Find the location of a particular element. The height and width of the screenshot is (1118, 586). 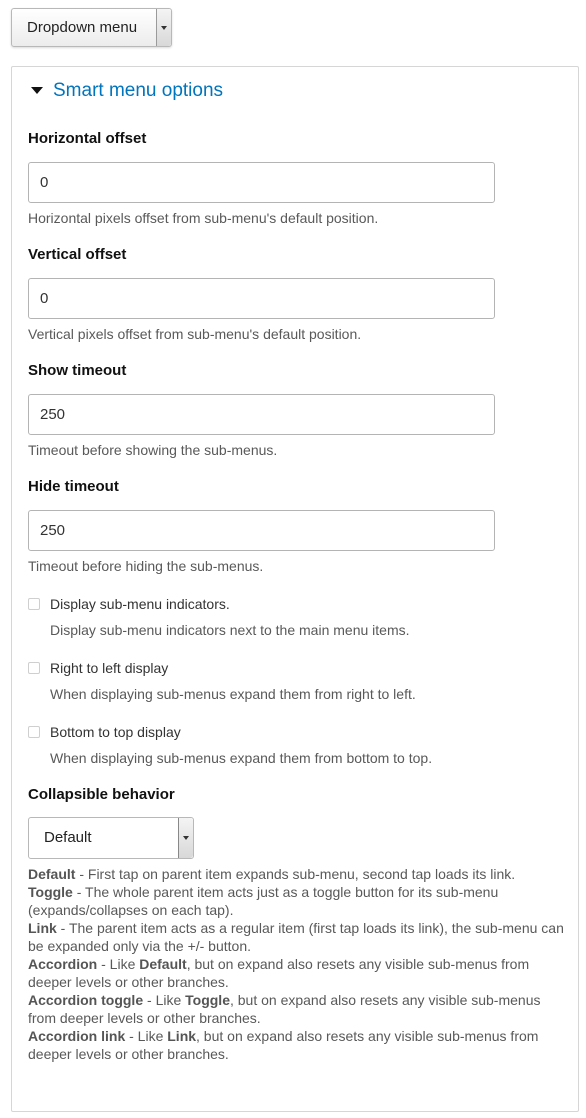

show-timeout-input is located at coordinates (261, 414).